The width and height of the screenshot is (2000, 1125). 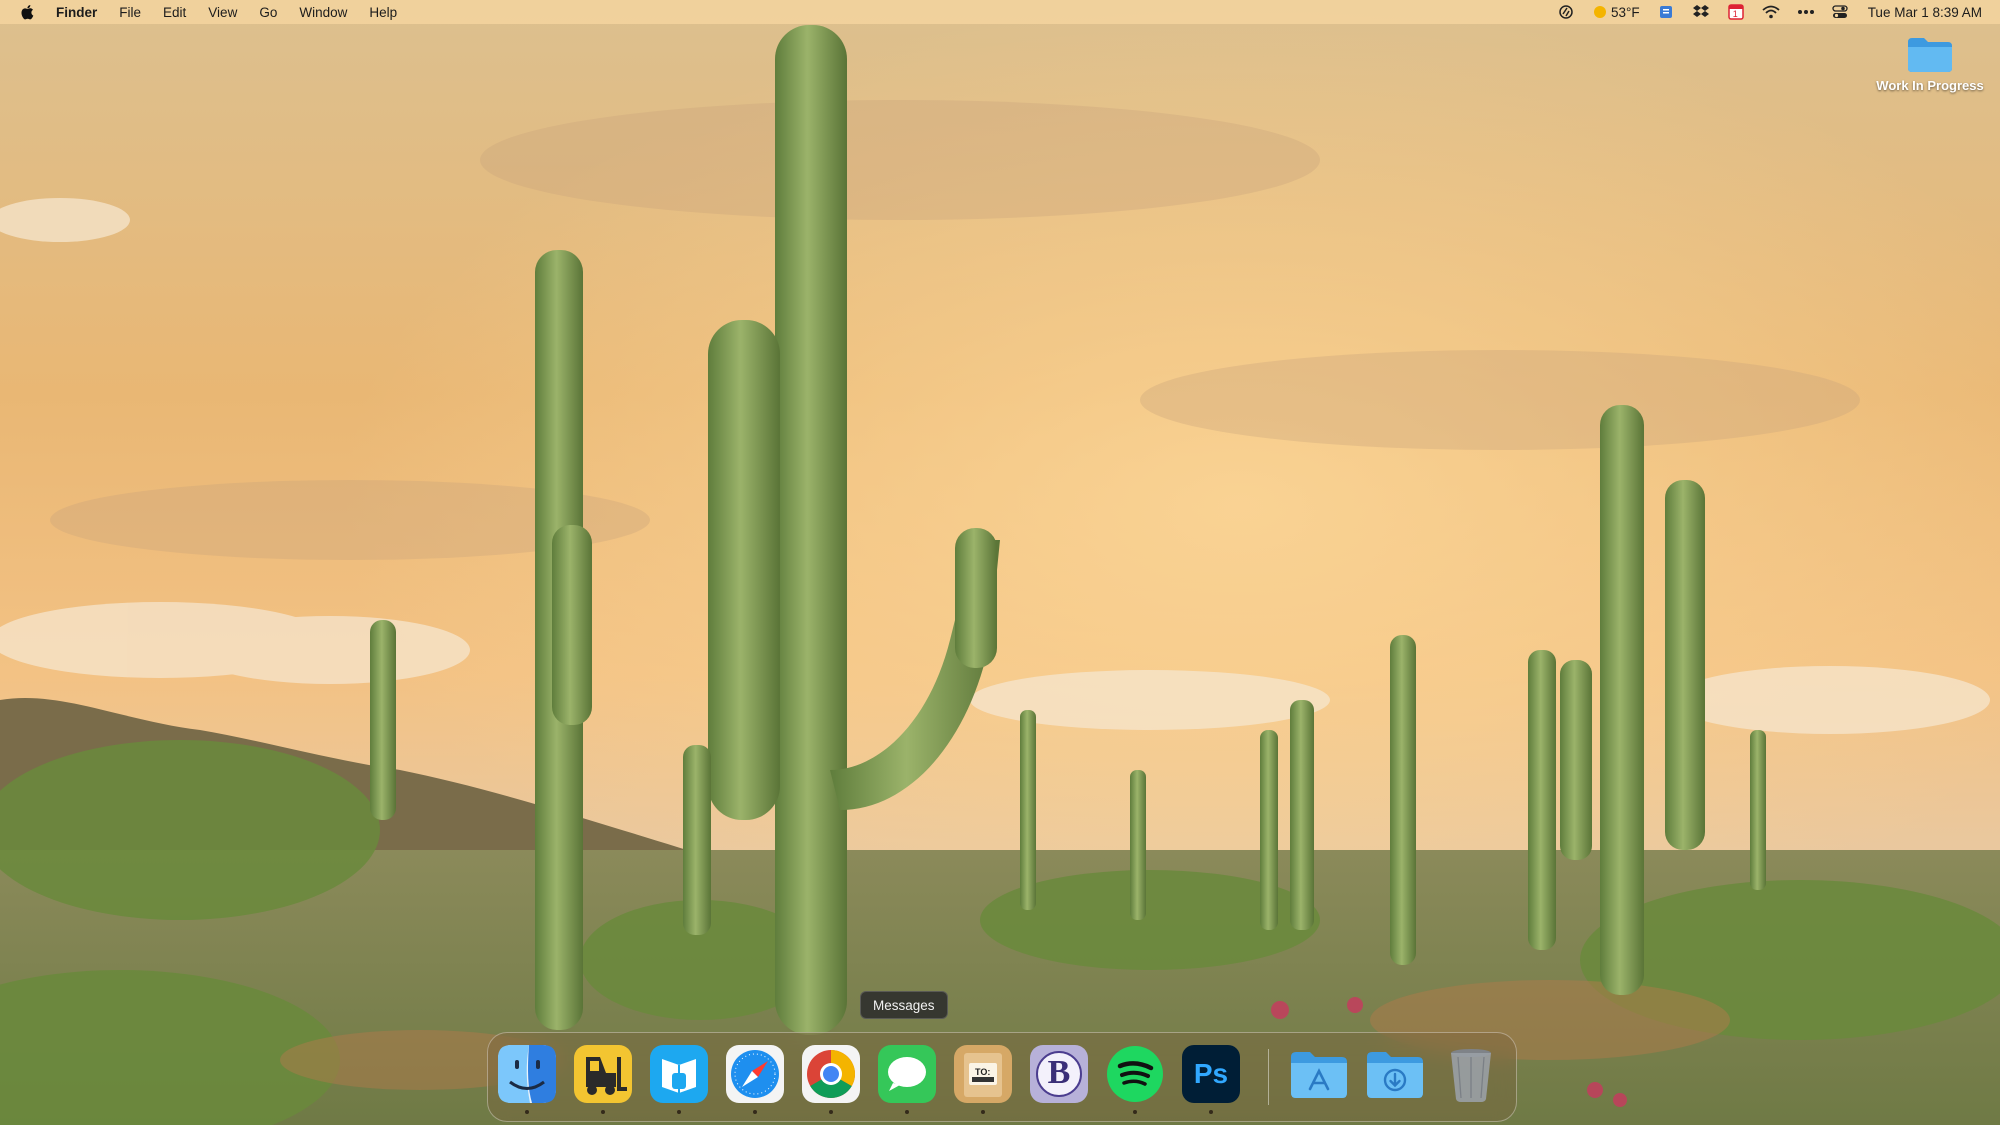 I want to click on safari-icon, so click(x=755, y=1074).